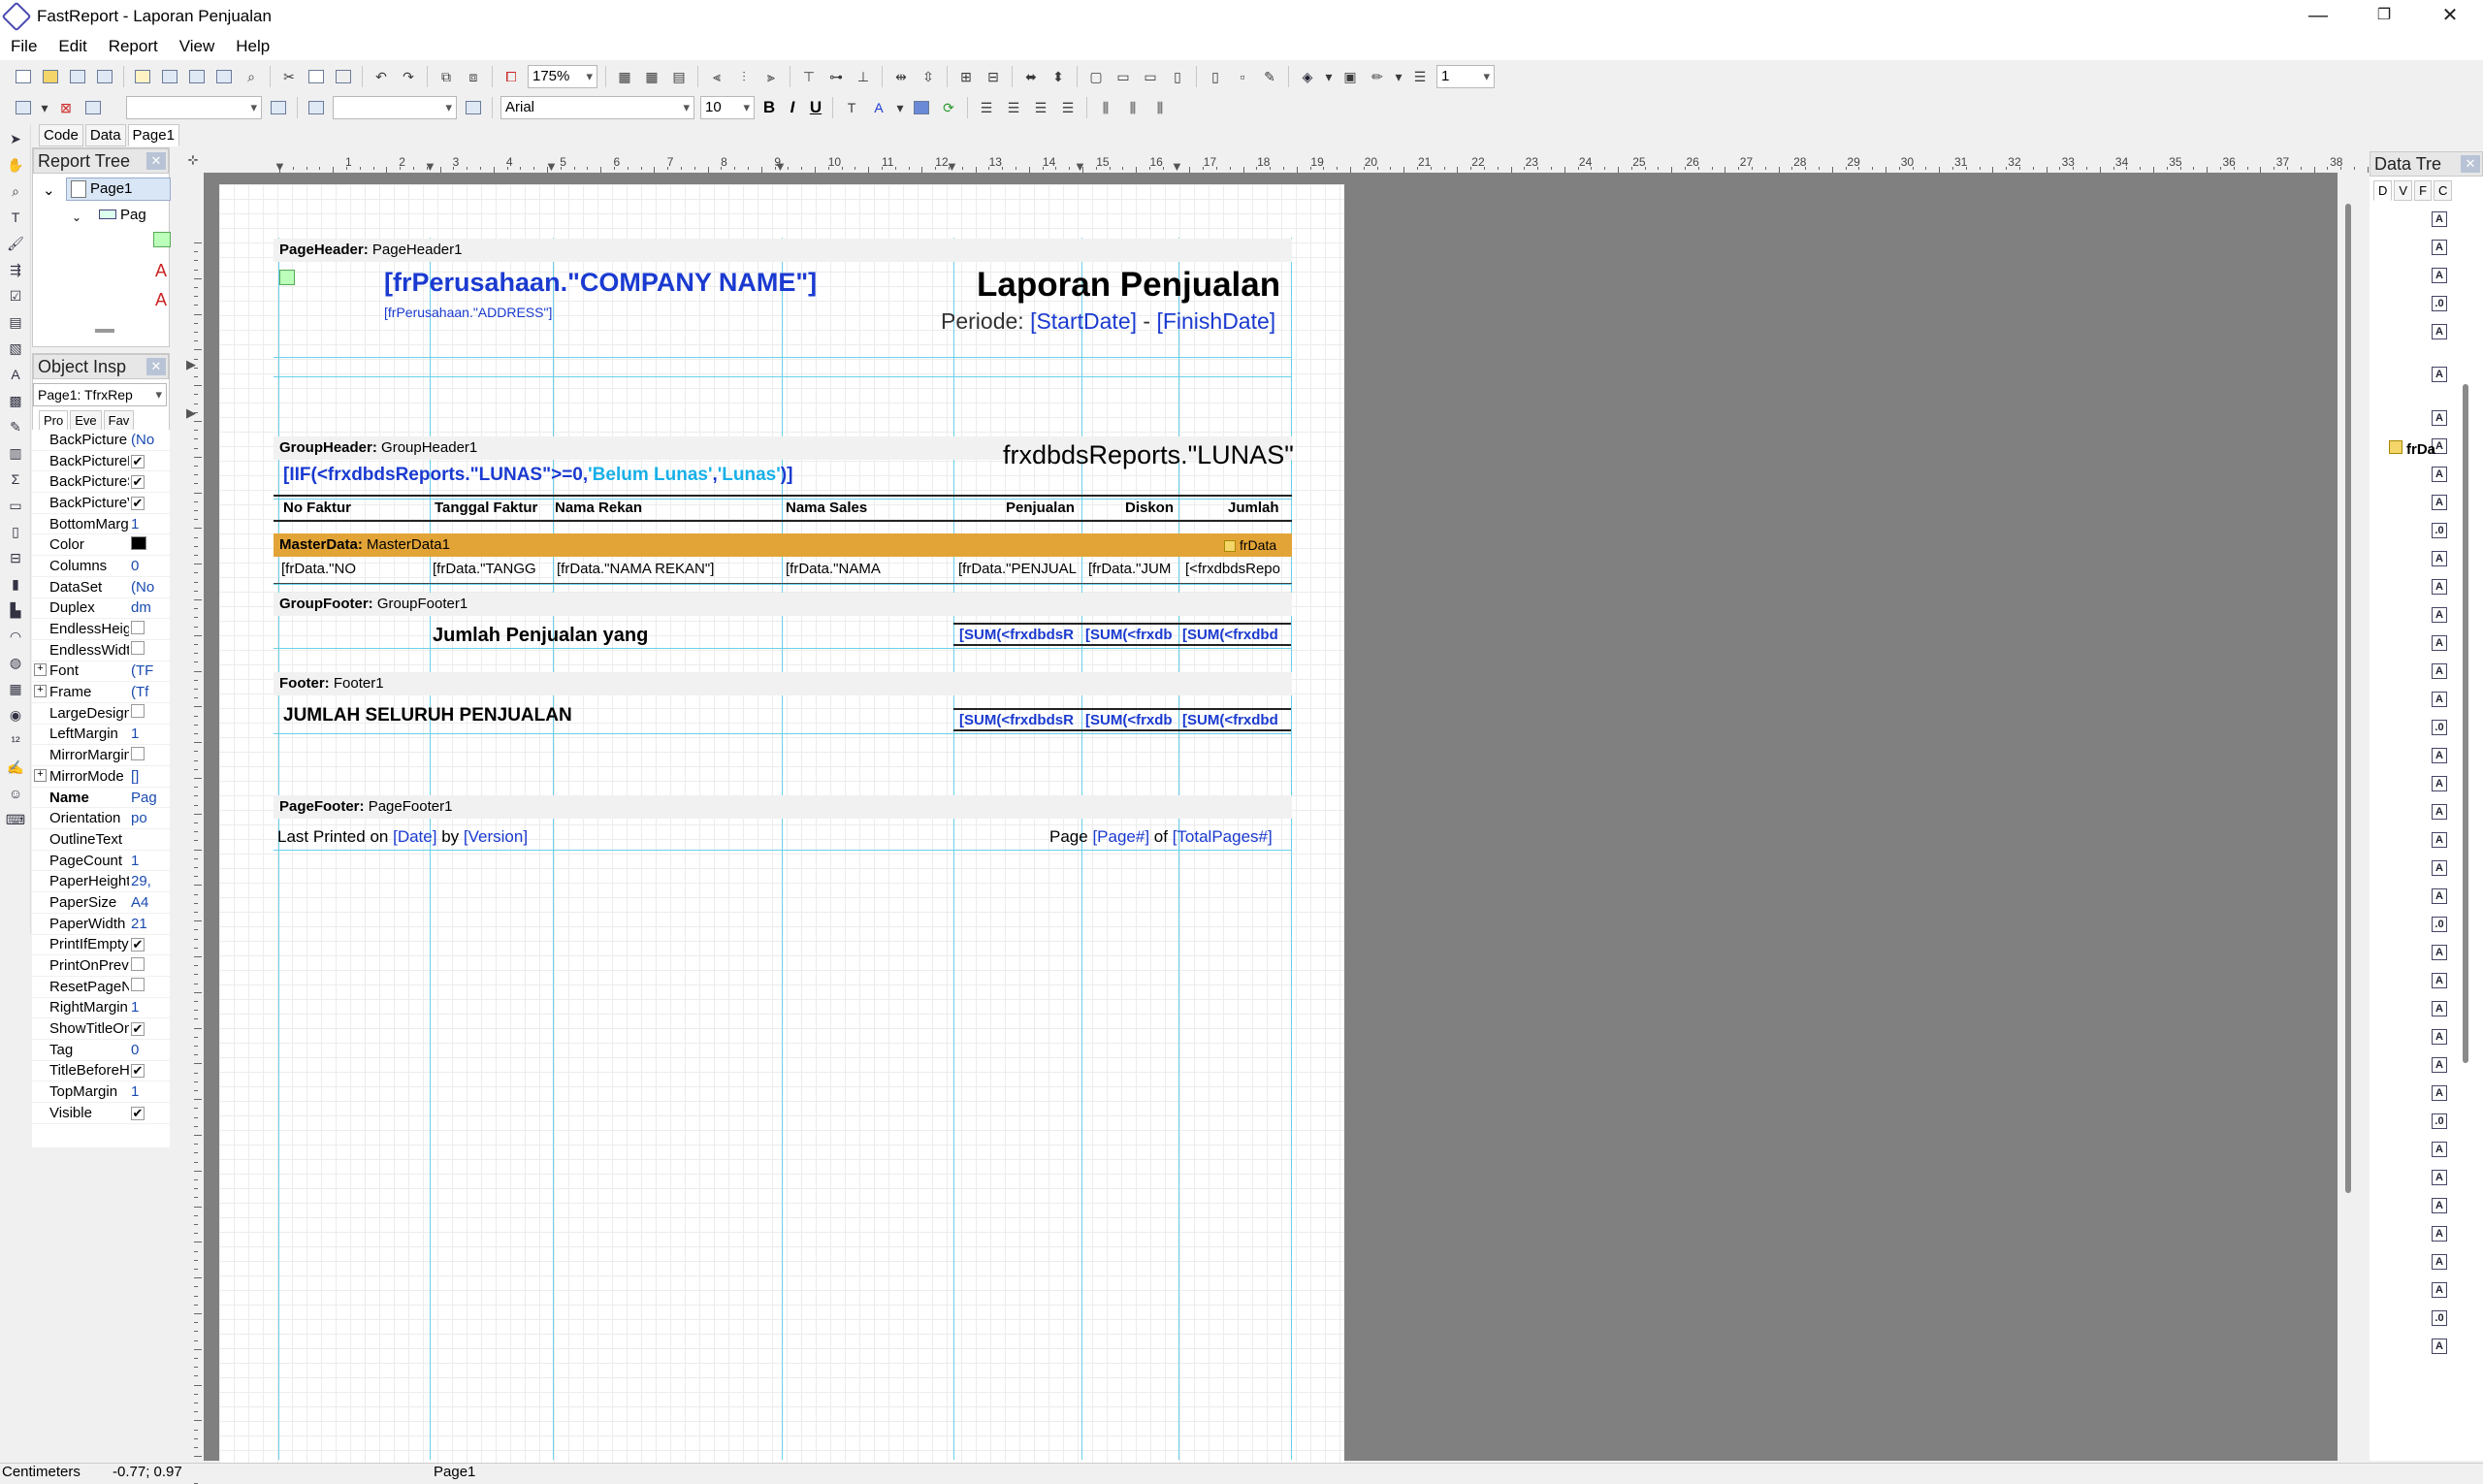  I want to click on object-selector-combo: Page1: TfrxRep, so click(100, 395).